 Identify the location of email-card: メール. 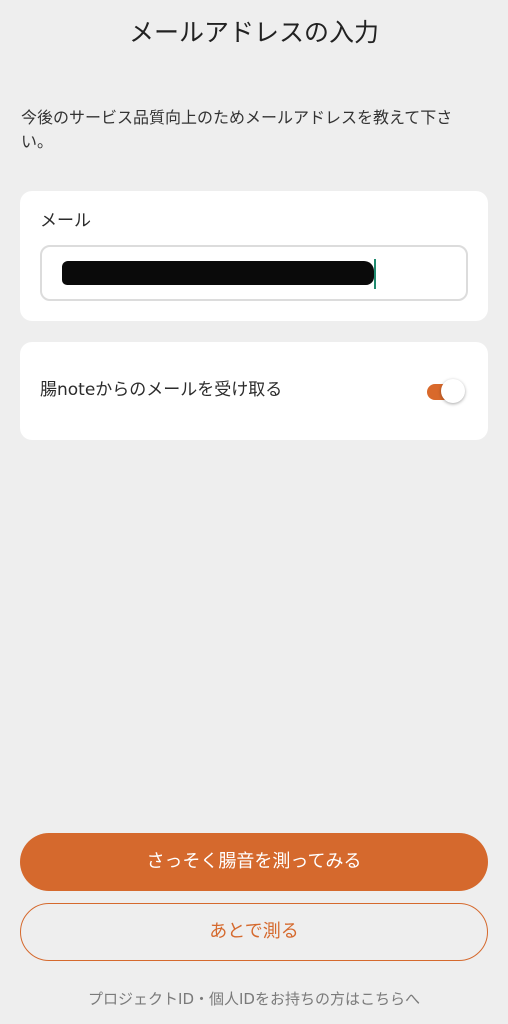
(254, 256).